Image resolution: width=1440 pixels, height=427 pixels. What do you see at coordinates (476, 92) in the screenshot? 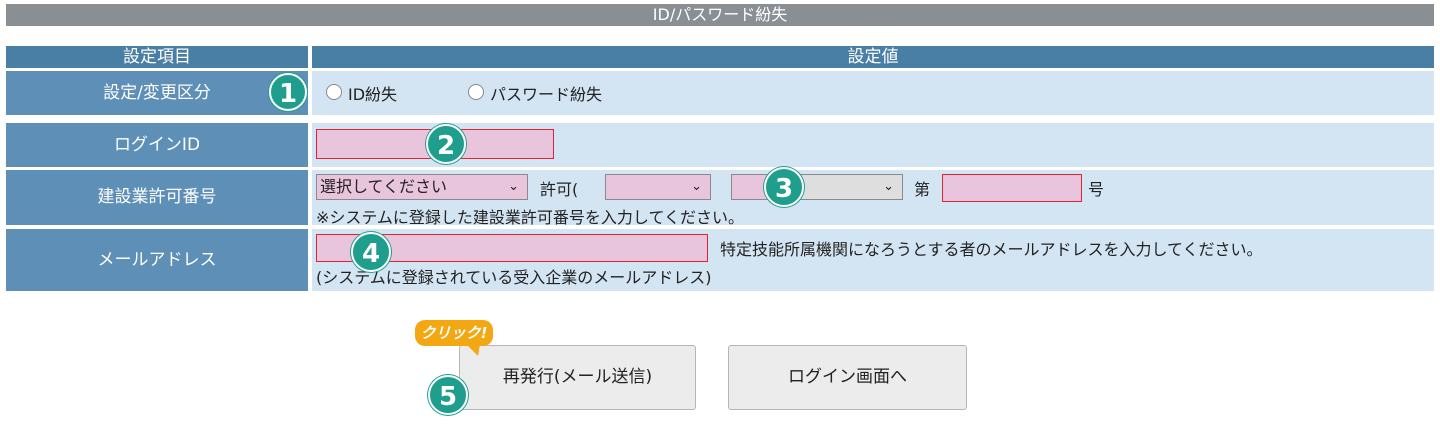
I see `radio-password-lost` at bounding box center [476, 92].